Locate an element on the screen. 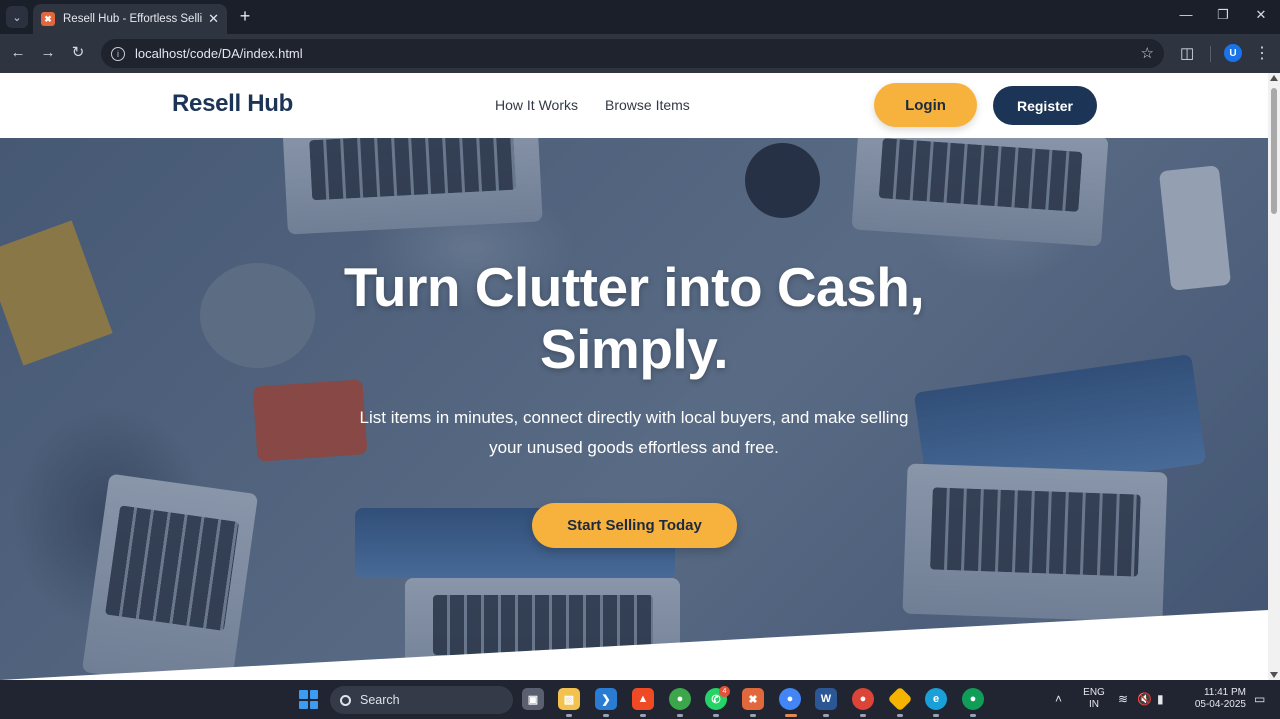 The width and height of the screenshot is (1280, 719). tab-search-chevron-icon: ⌄ is located at coordinates (17, 17).